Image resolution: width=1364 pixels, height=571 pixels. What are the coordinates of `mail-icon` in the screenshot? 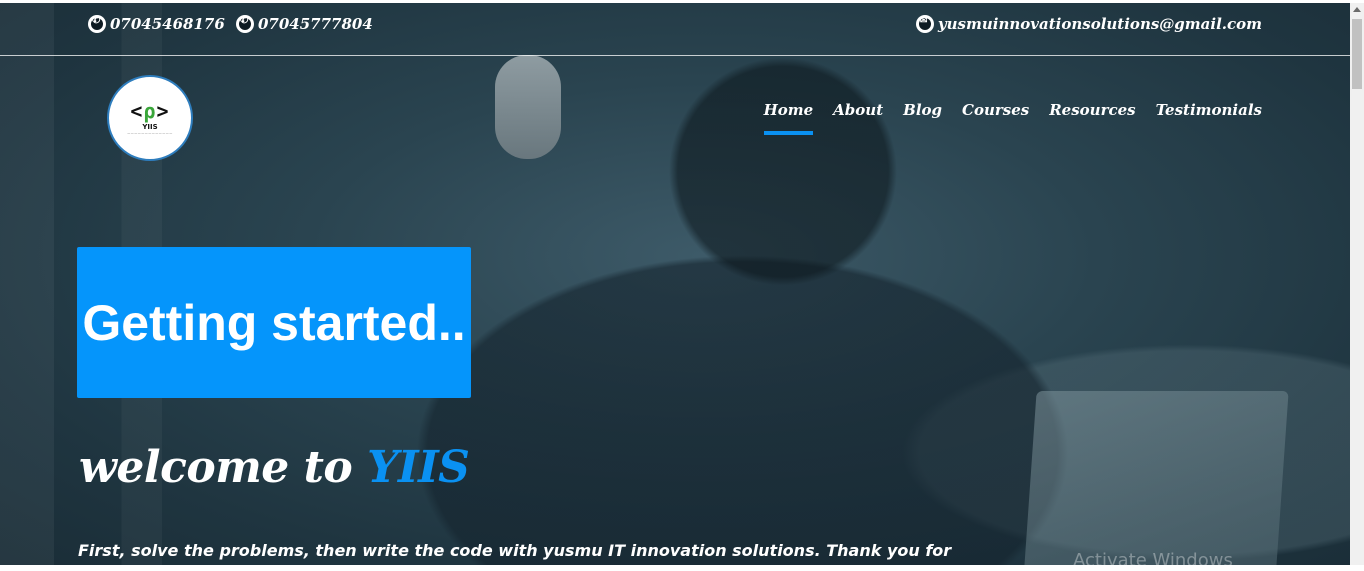 It's located at (924, 24).